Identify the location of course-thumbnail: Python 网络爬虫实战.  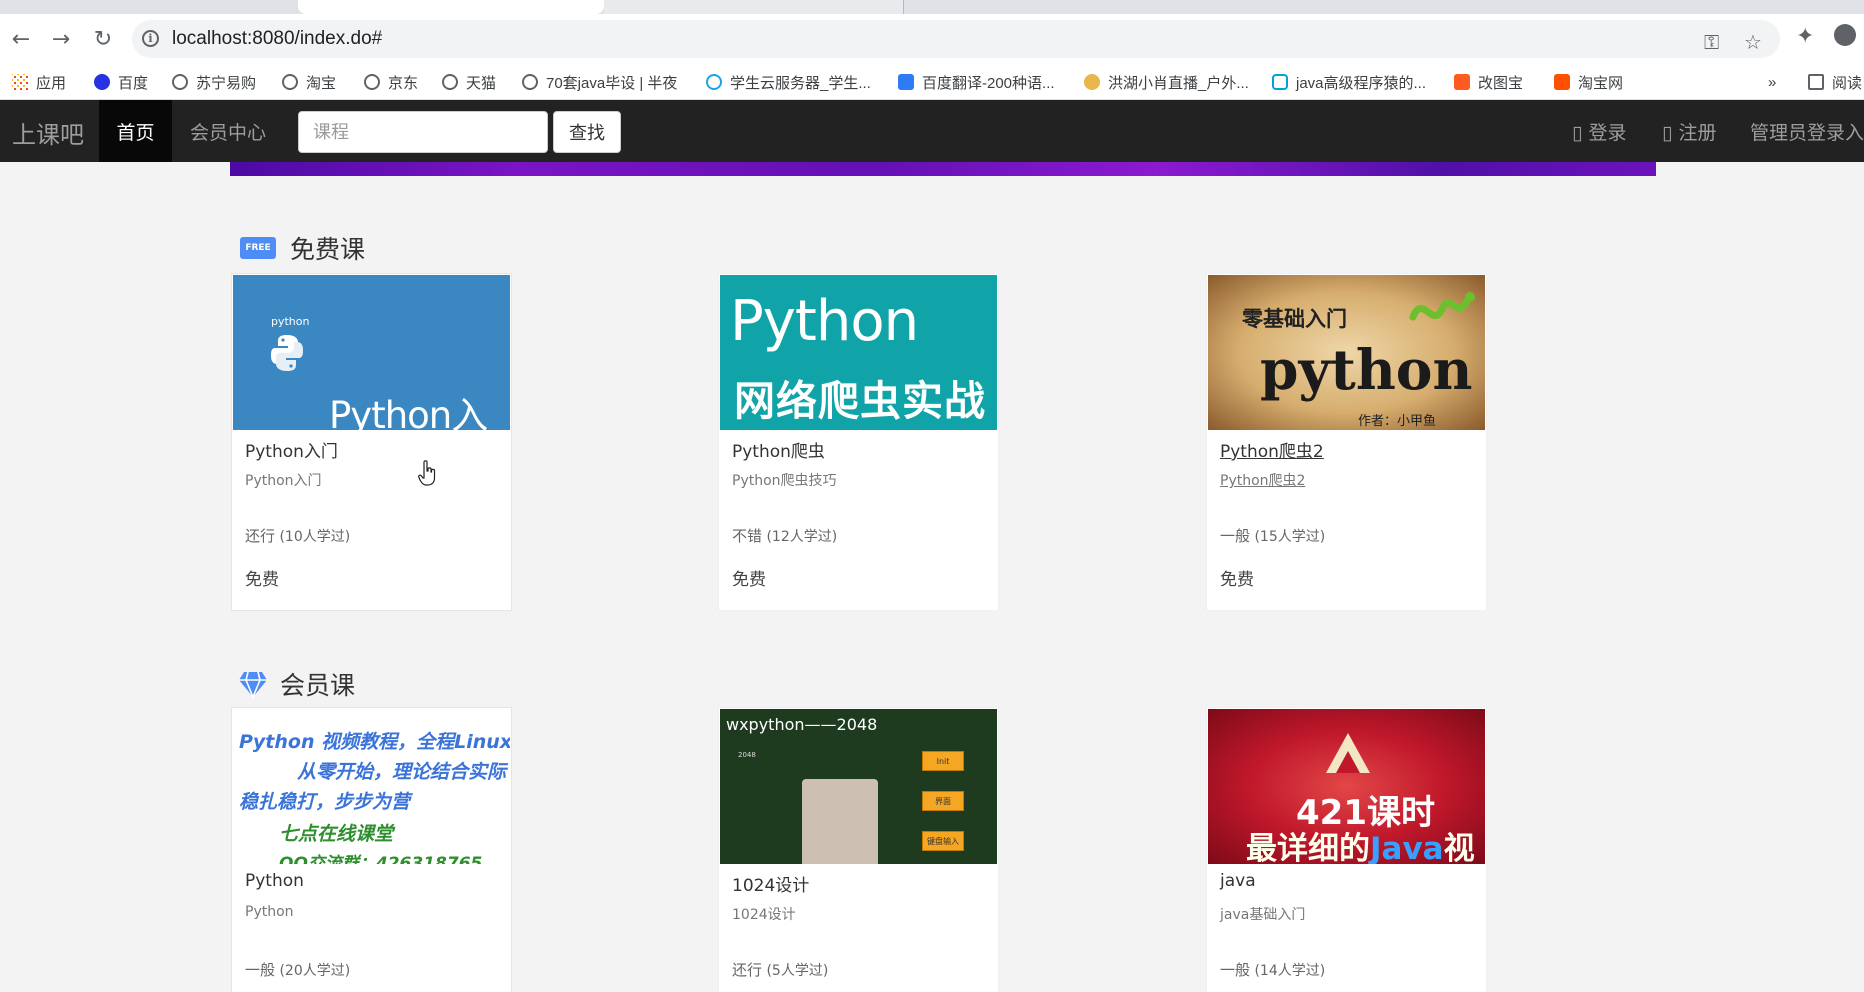
(858, 352).